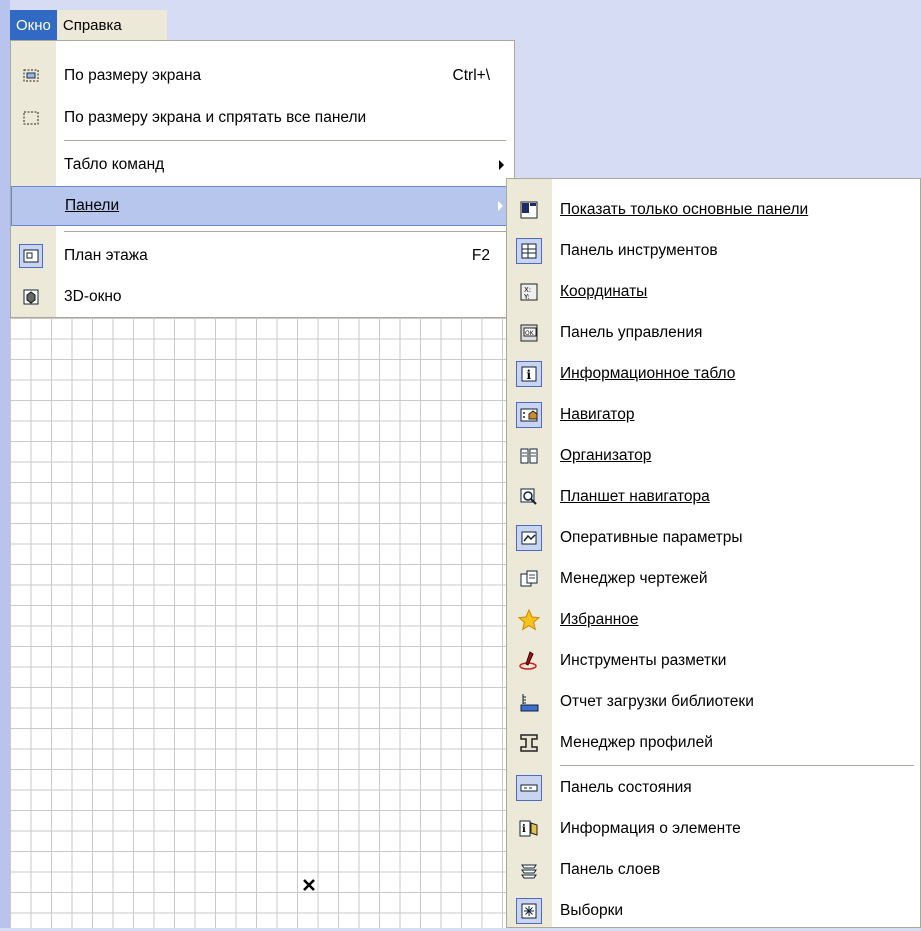 This screenshot has width=921, height=931. What do you see at coordinates (713, 209) in the screenshot?
I see `submenu-item-main-panels: Показать только основные панели` at bounding box center [713, 209].